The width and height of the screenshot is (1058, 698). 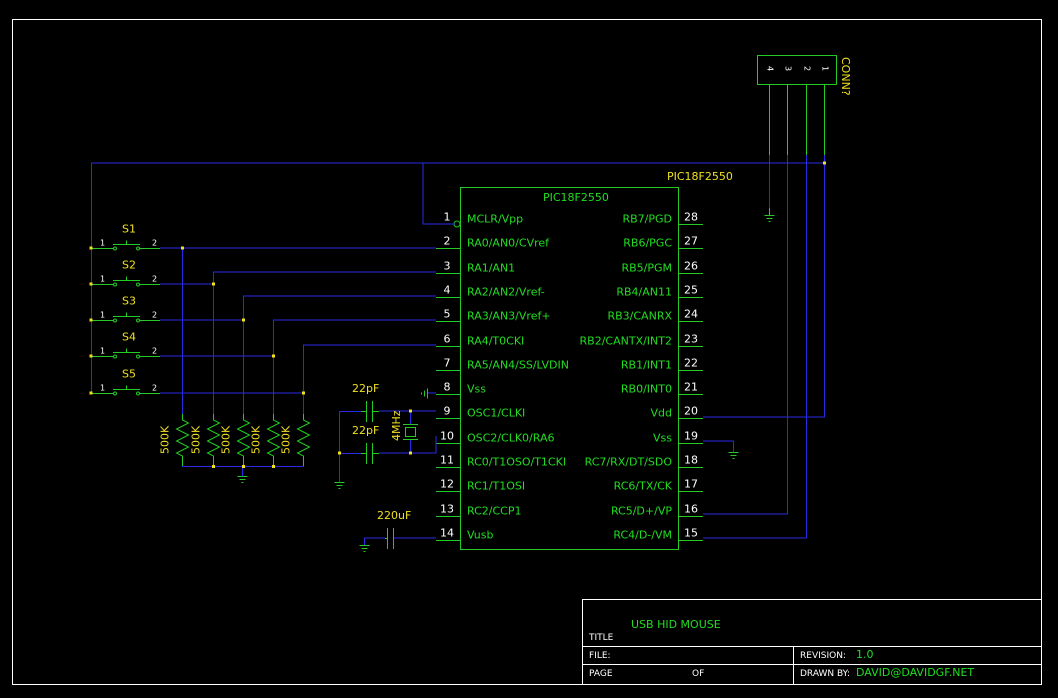 I want to click on pin-number: 22, so click(x=691, y=363).